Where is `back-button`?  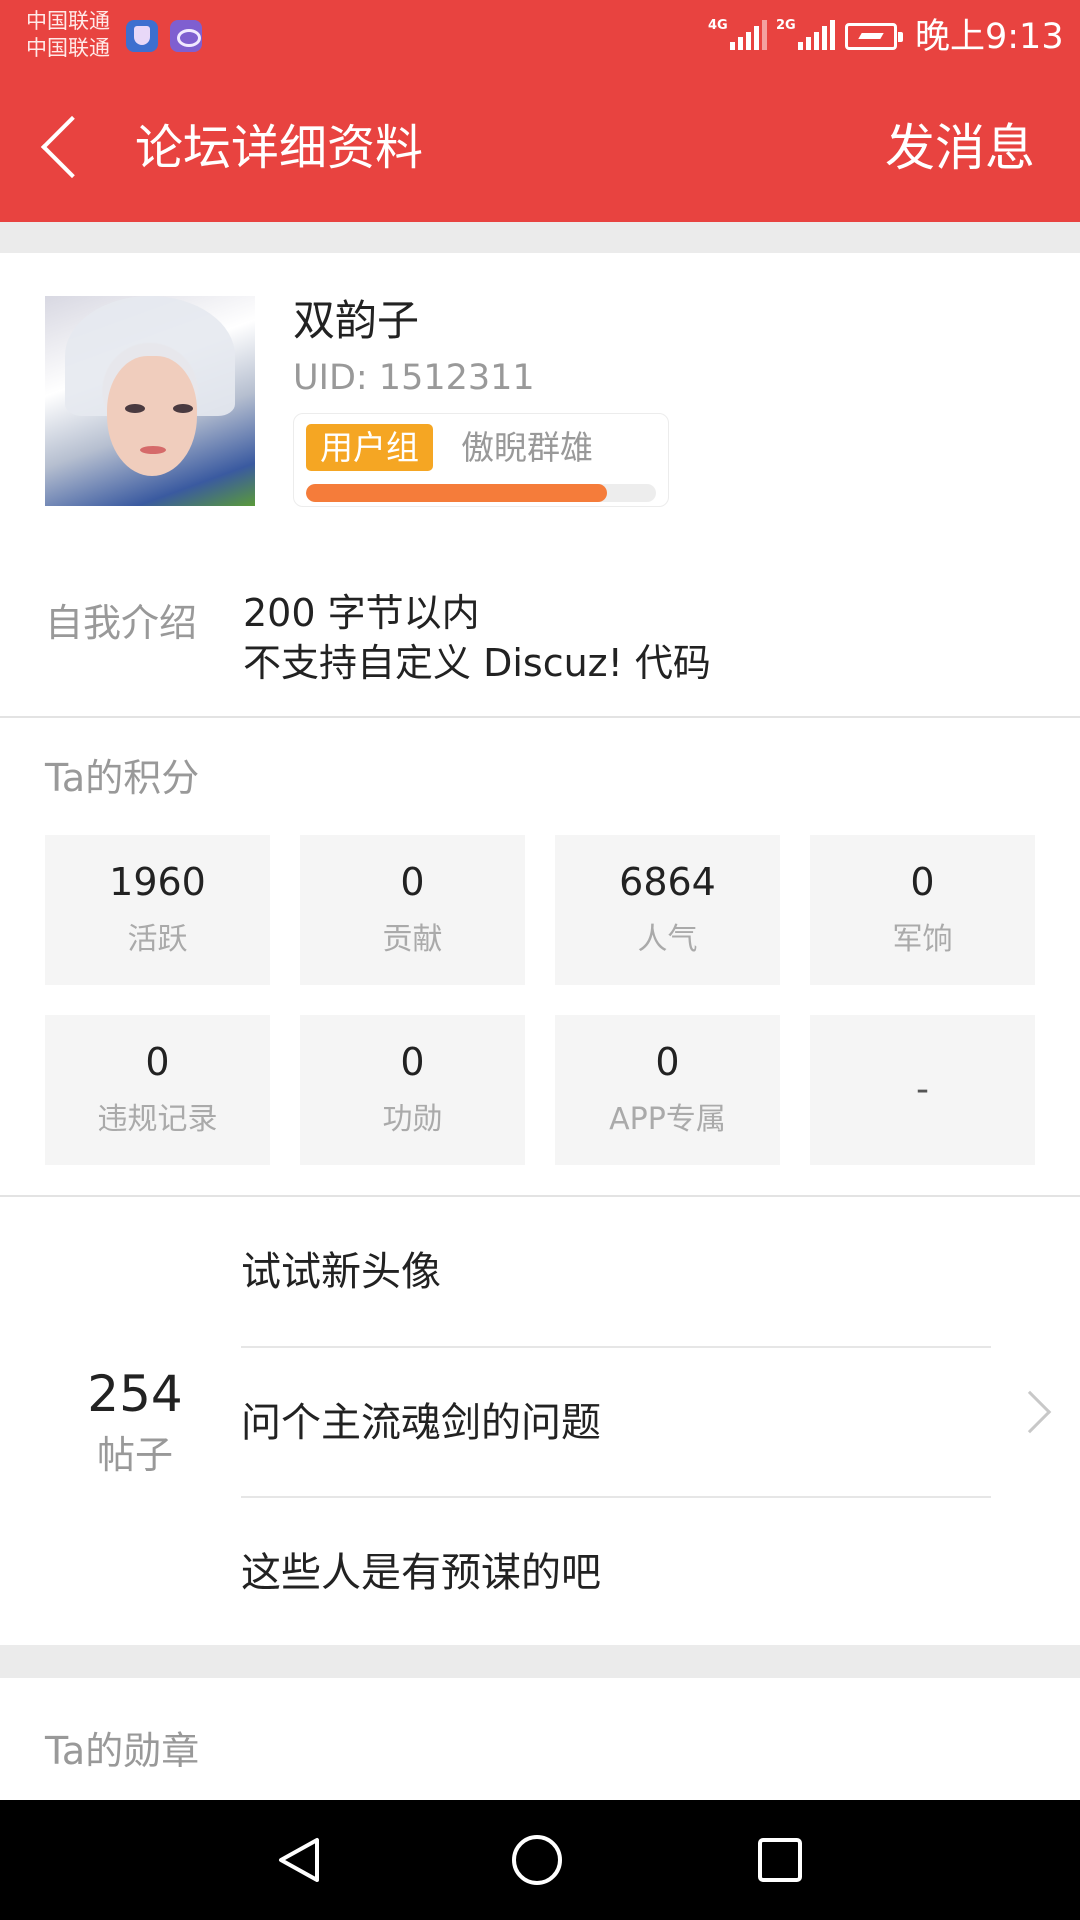
back-button is located at coordinates (67, 148).